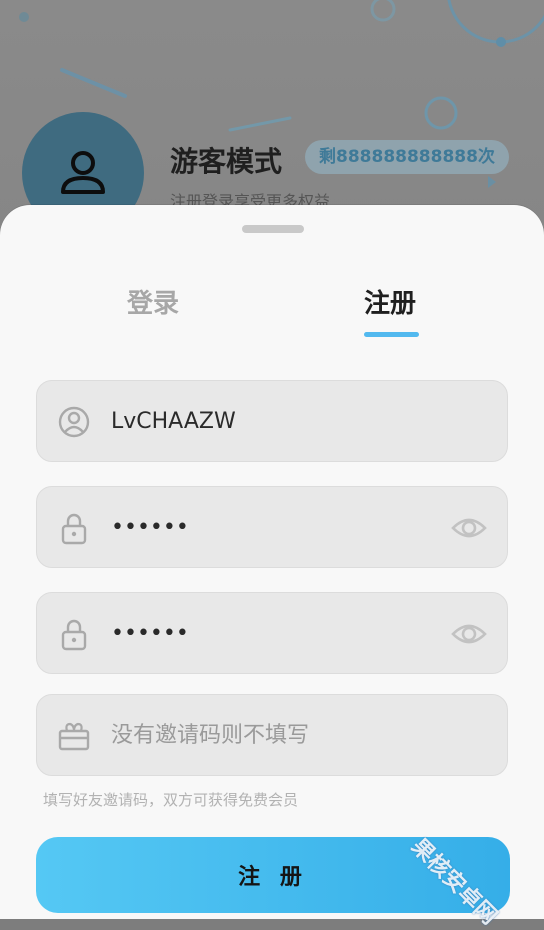 This screenshot has width=544, height=930. What do you see at coordinates (150, 633) in the screenshot?
I see `confirm-password-value: ••••••` at bounding box center [150, 633].